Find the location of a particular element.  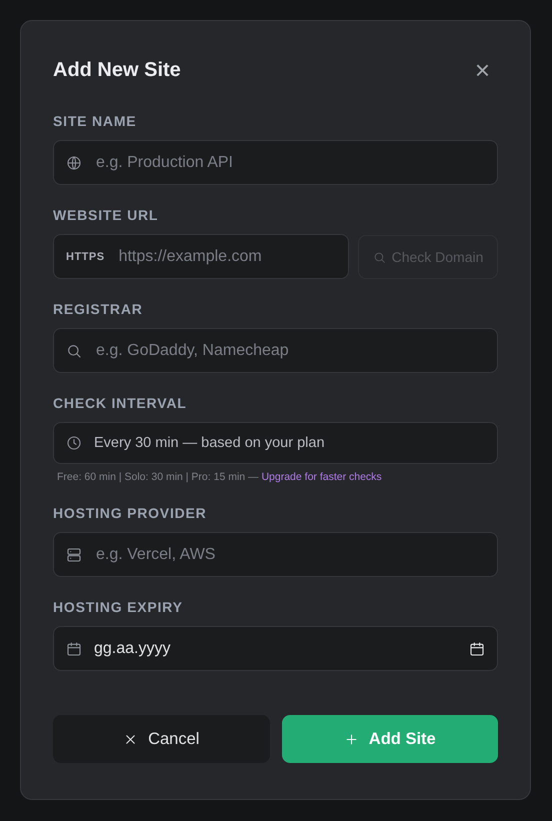

protocol-label: HTTPS is located at coordinates (85, 256).